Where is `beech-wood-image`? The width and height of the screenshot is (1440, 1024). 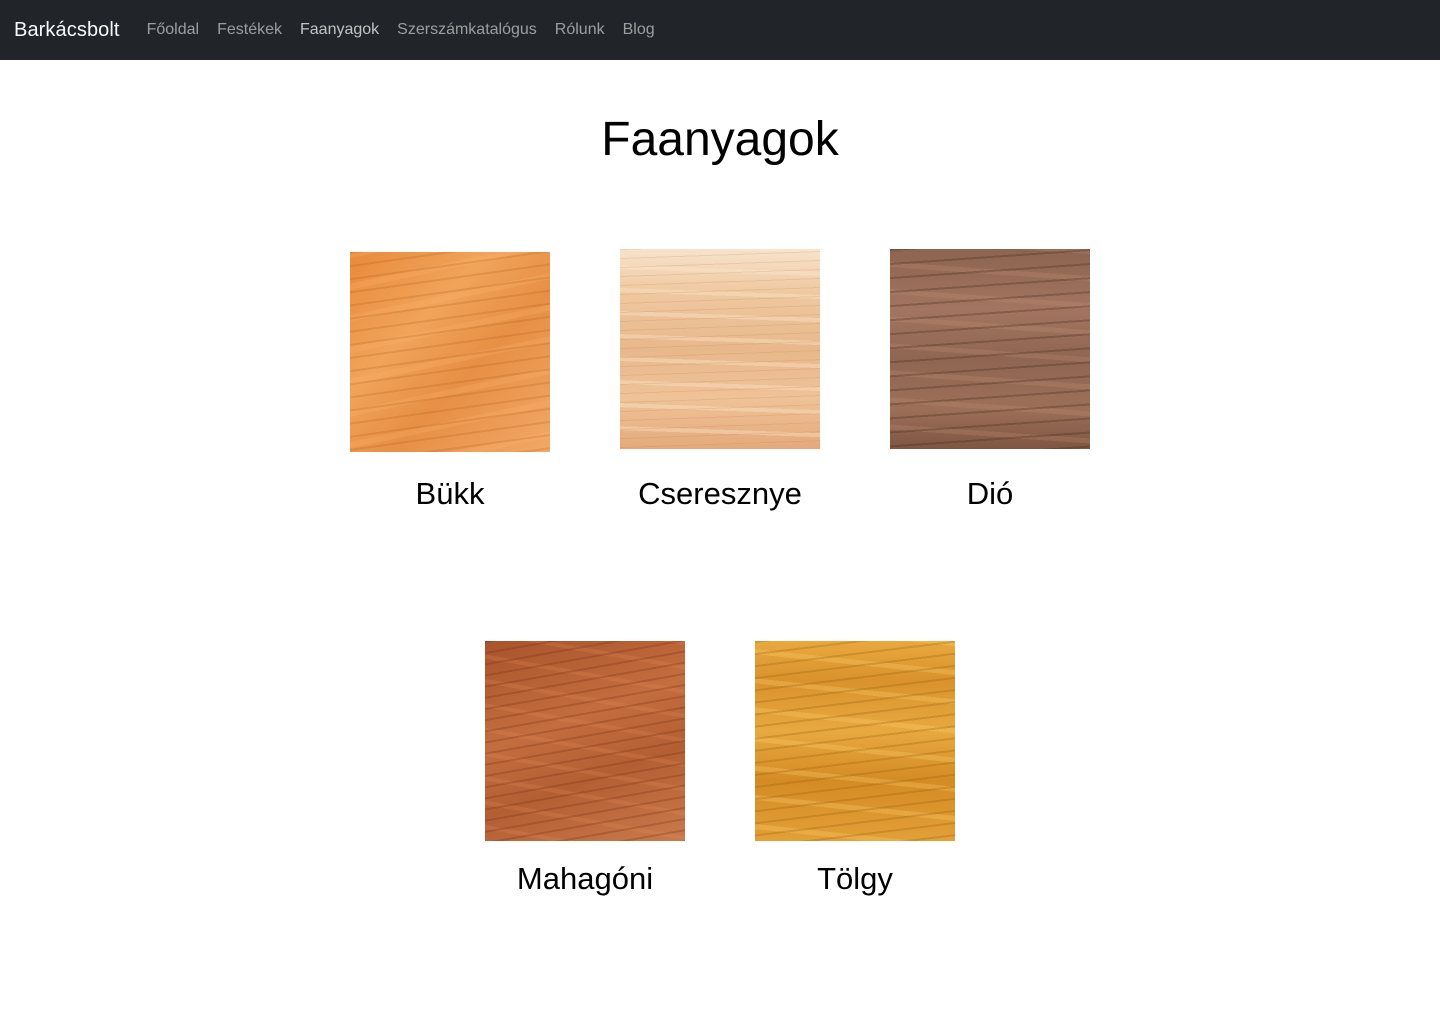
beech-wood-image is located at coordinates (450, 352).